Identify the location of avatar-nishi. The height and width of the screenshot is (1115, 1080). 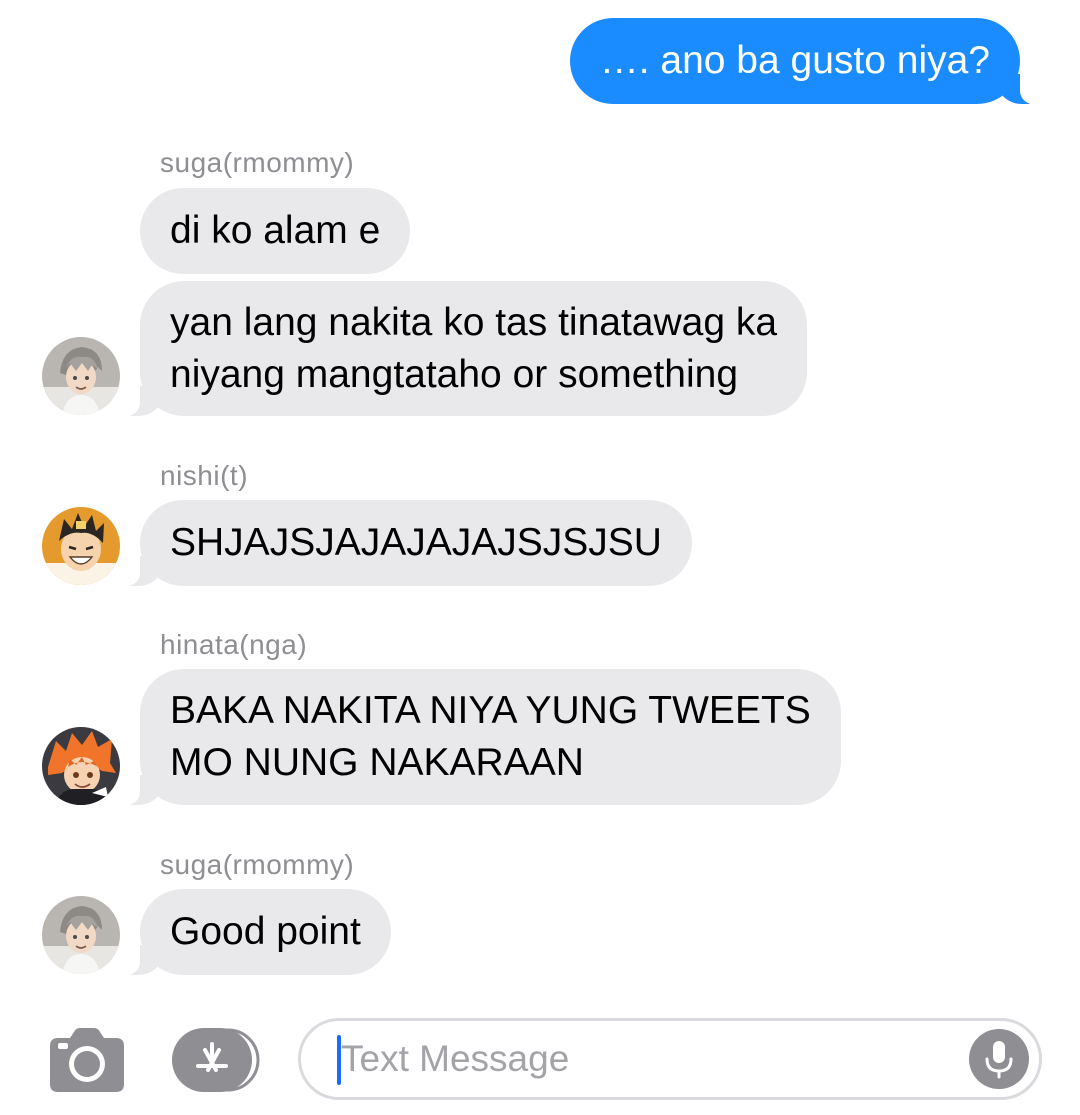
(81, 546).